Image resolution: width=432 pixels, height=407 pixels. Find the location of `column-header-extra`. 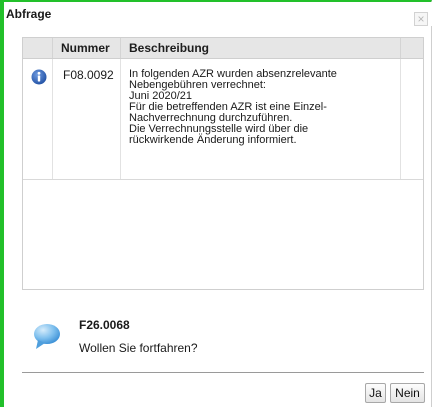

column-header-extra is located at coordinates (412, 48).